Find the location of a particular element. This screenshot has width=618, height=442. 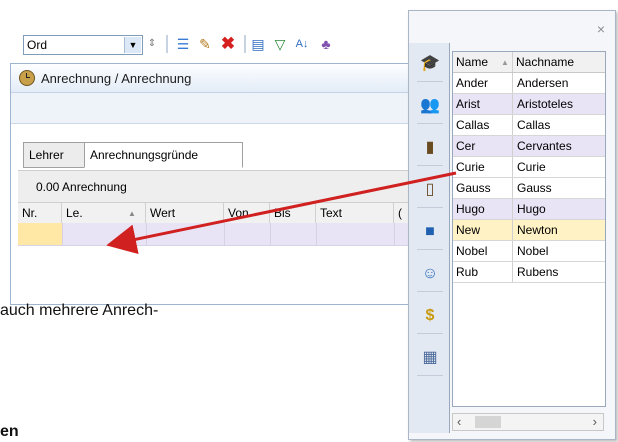

ord-combobox: Ord ▼ is located at coordinates (83, 45).